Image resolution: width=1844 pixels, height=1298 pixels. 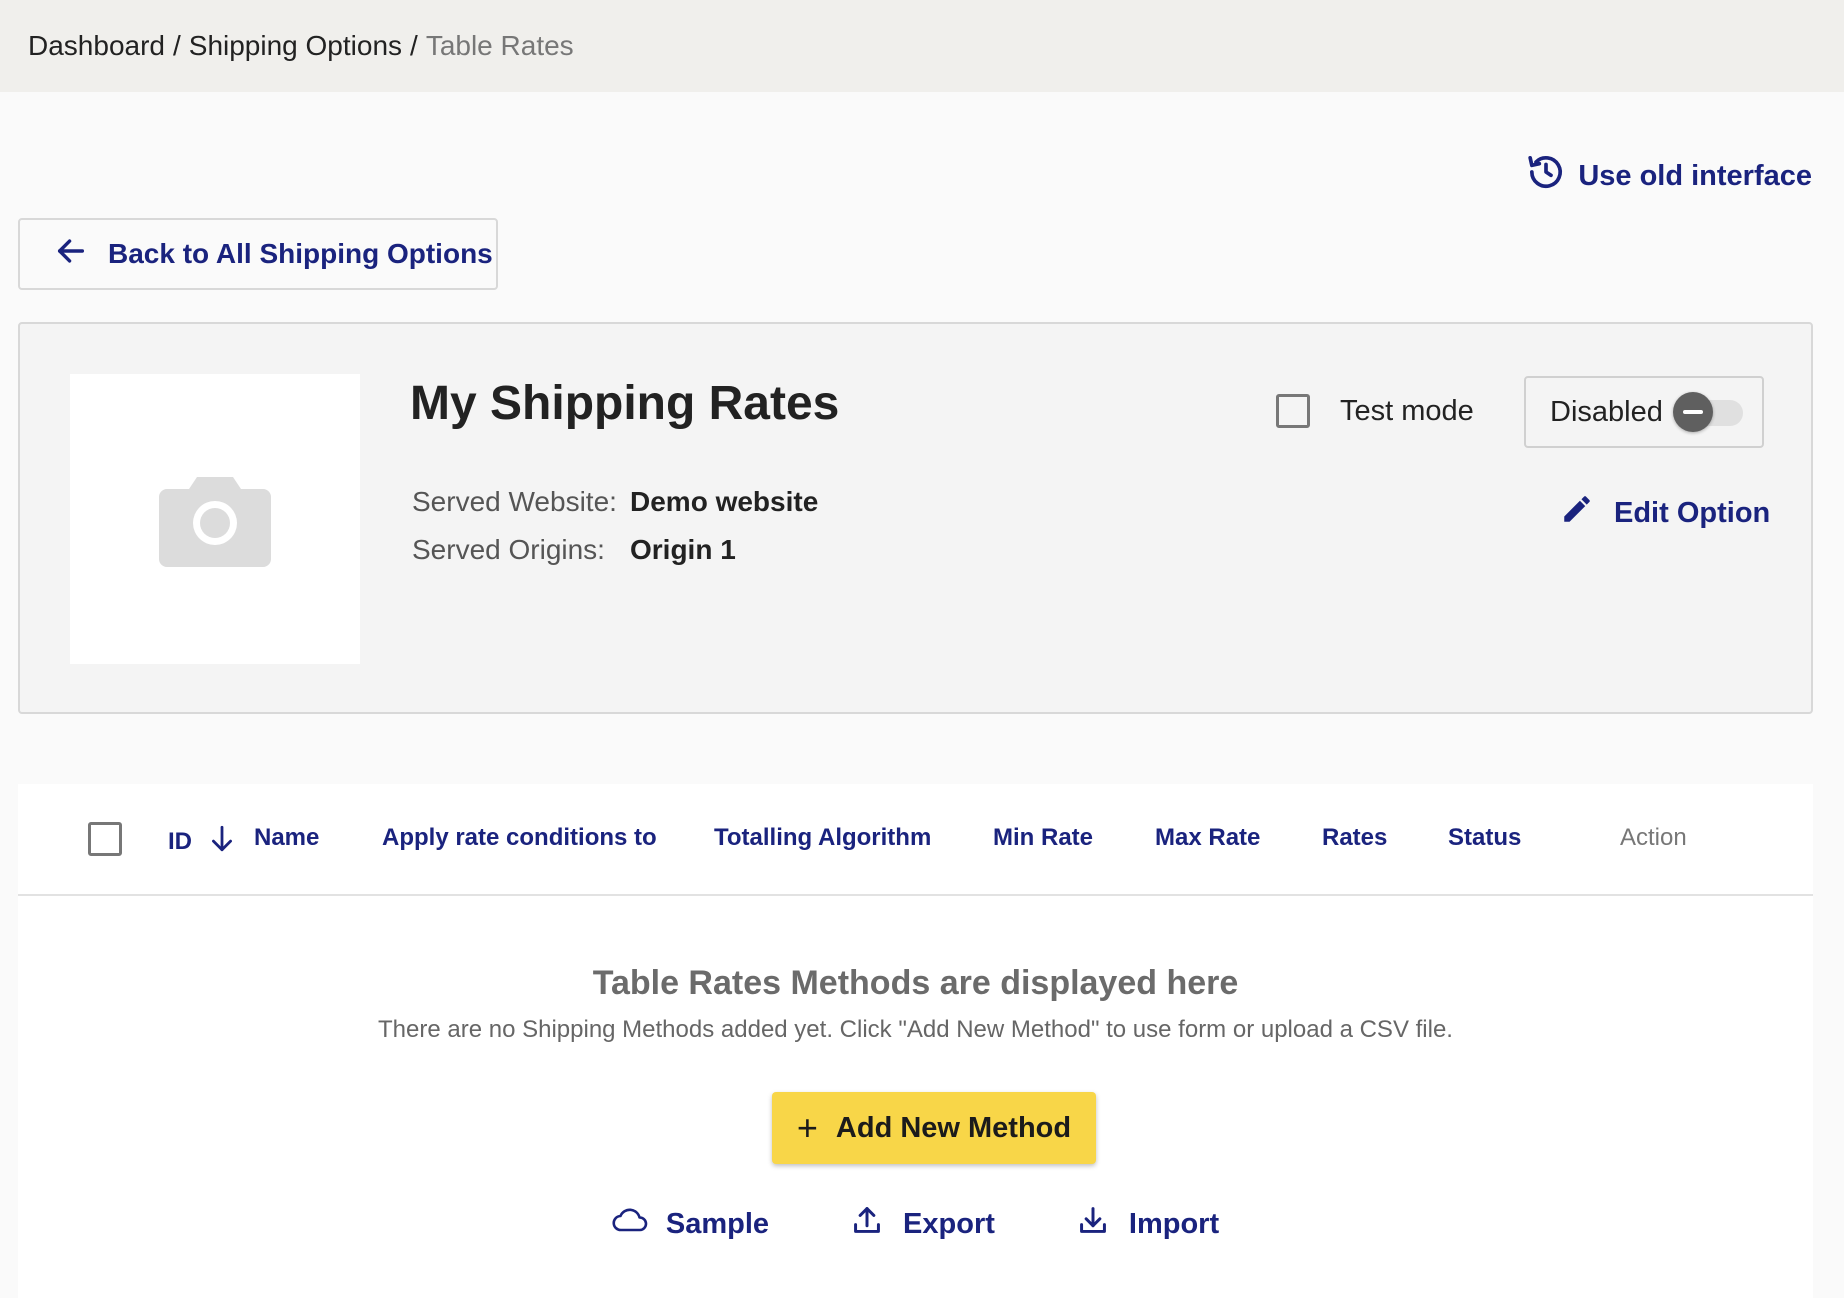 I want to click on column-header-apply-rate-conditions: Apply rate conditions to, so click(x=519, y=838).